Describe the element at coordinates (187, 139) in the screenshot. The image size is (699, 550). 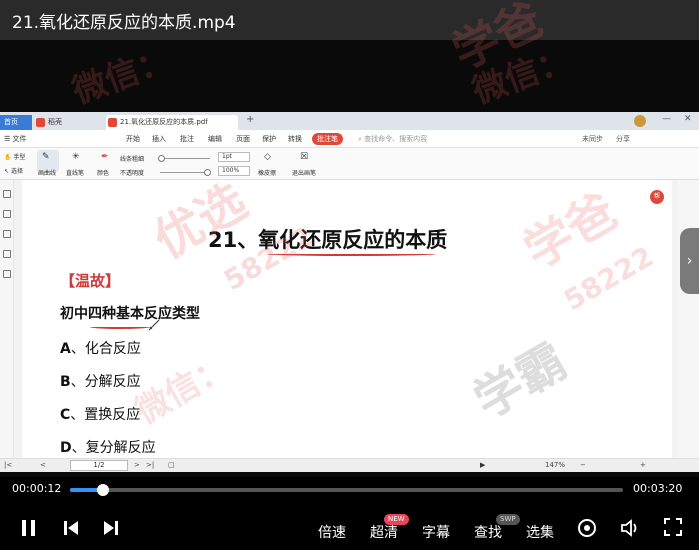
I see `menu-item-annotate: 批注` at that location.